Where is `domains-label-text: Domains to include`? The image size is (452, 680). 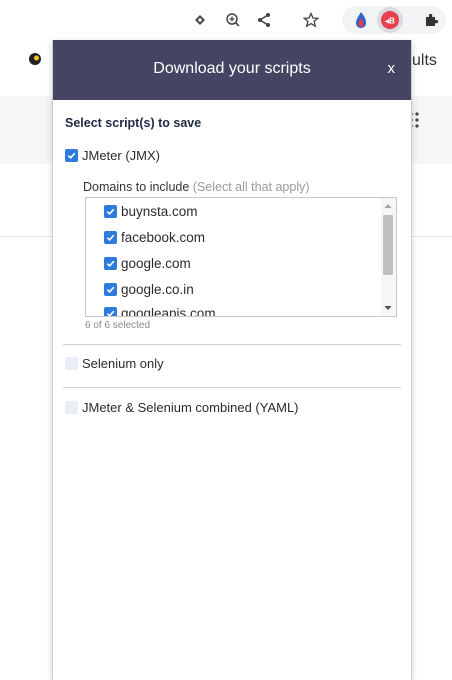
domains-label-text: Domains to include is located at coordinates (136, 187).